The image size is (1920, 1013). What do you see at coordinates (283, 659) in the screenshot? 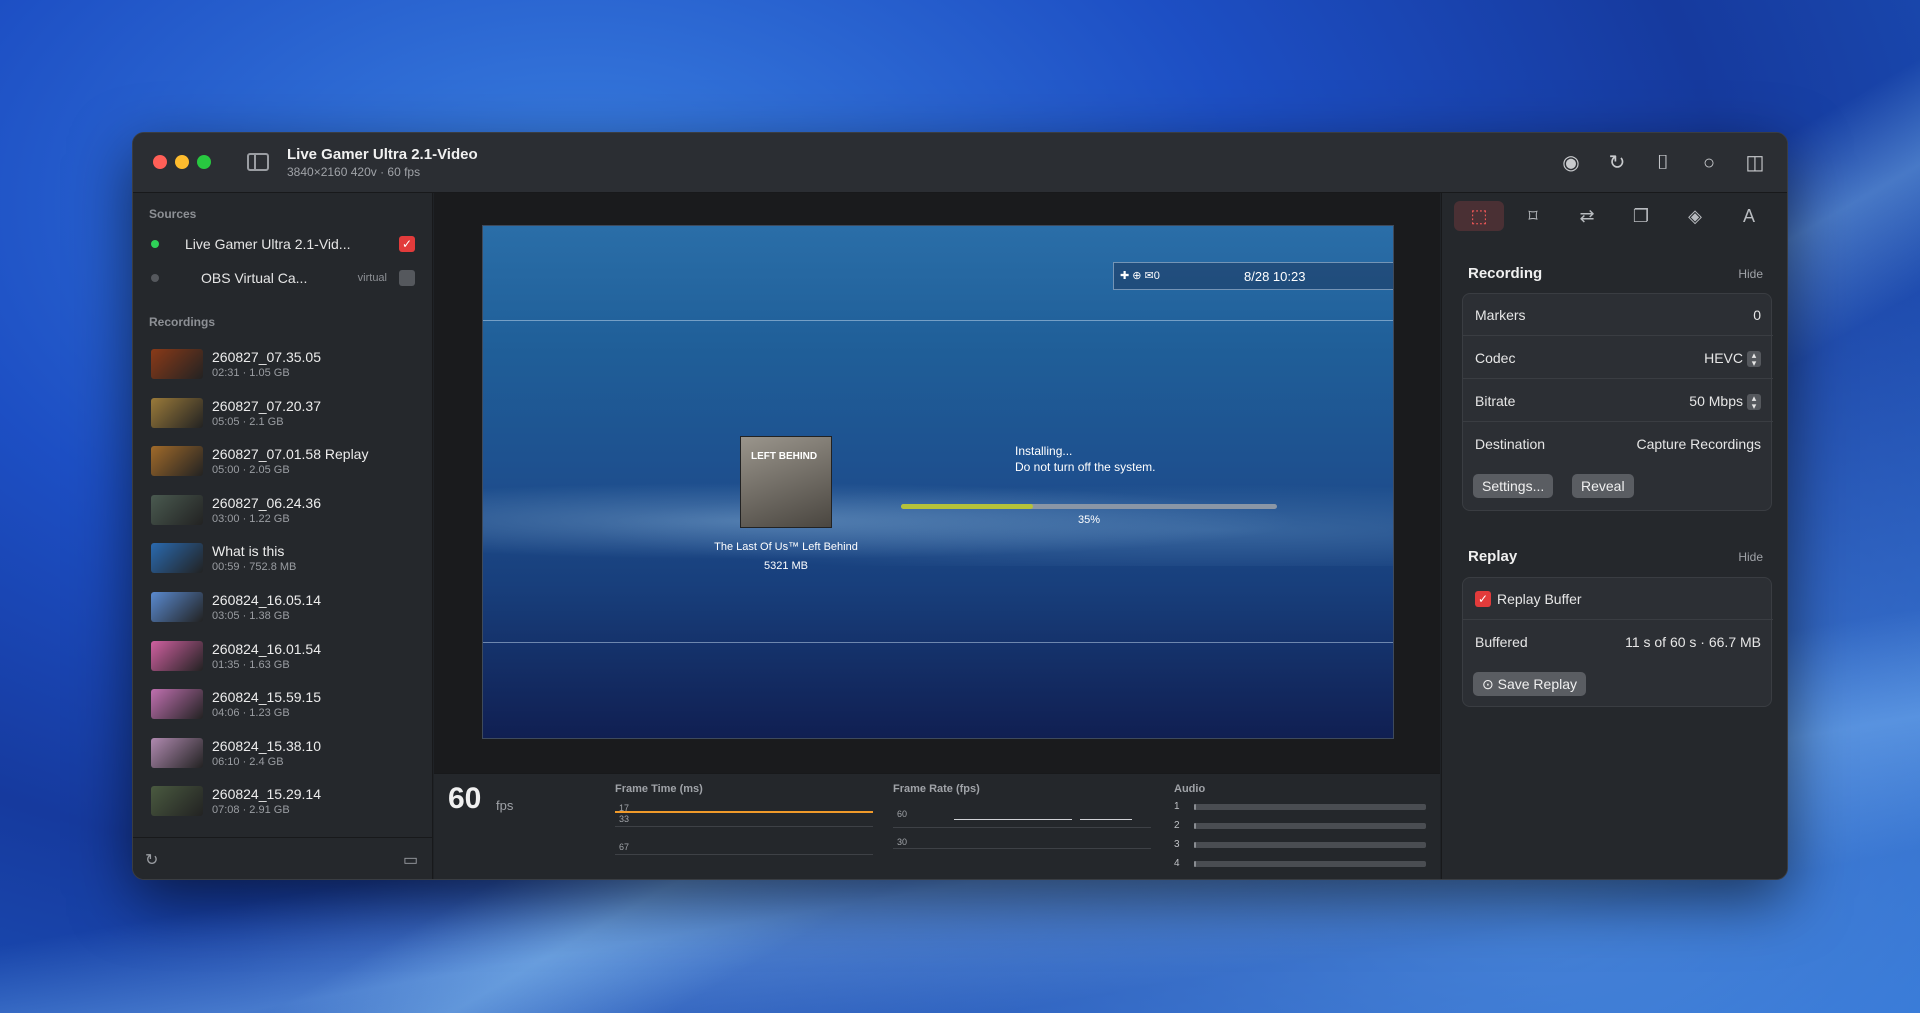
I see `recording-item: 260824_16.01.54 01:35 · 1.63 GB` at bounding box center [283, 659].